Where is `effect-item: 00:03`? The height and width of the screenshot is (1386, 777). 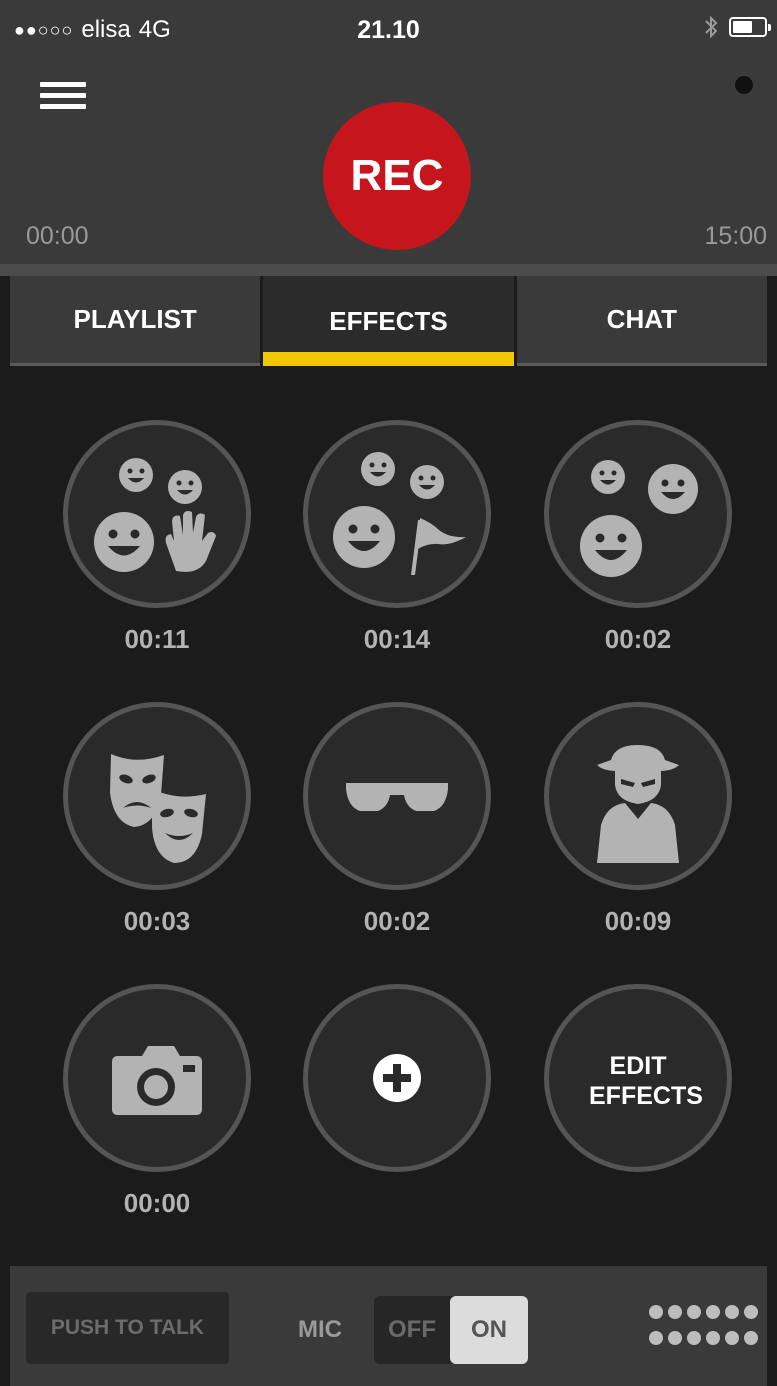 effect-item: 00:03 is located at coordinates (157, 819).